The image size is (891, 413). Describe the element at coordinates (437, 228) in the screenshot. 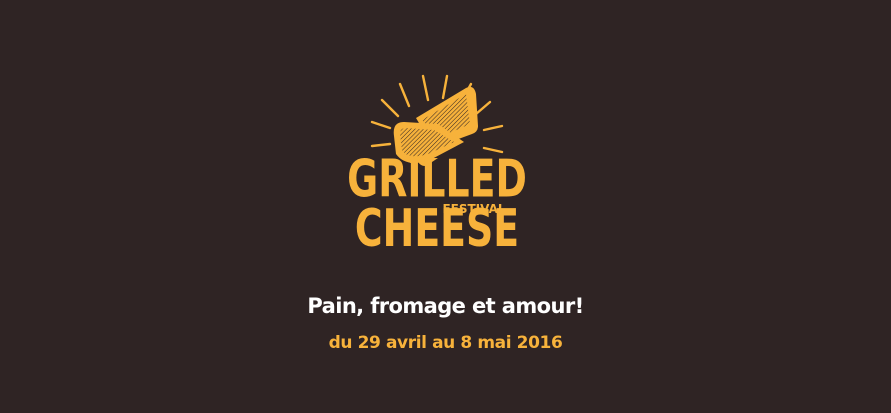

I see `logo-word-cheese: CHEESE` at that location.